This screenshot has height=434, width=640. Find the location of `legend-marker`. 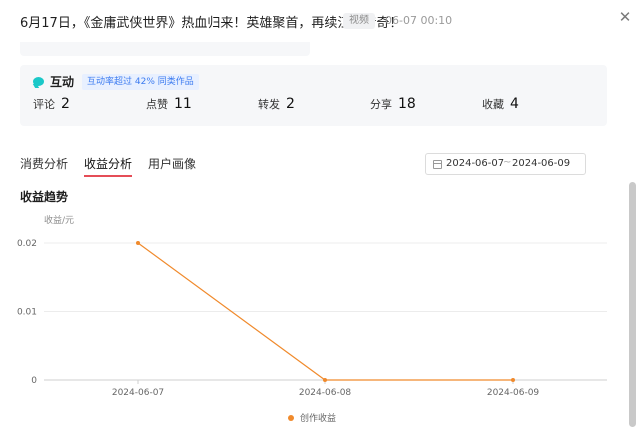

legend-marker is located at coordinates (291, 418).